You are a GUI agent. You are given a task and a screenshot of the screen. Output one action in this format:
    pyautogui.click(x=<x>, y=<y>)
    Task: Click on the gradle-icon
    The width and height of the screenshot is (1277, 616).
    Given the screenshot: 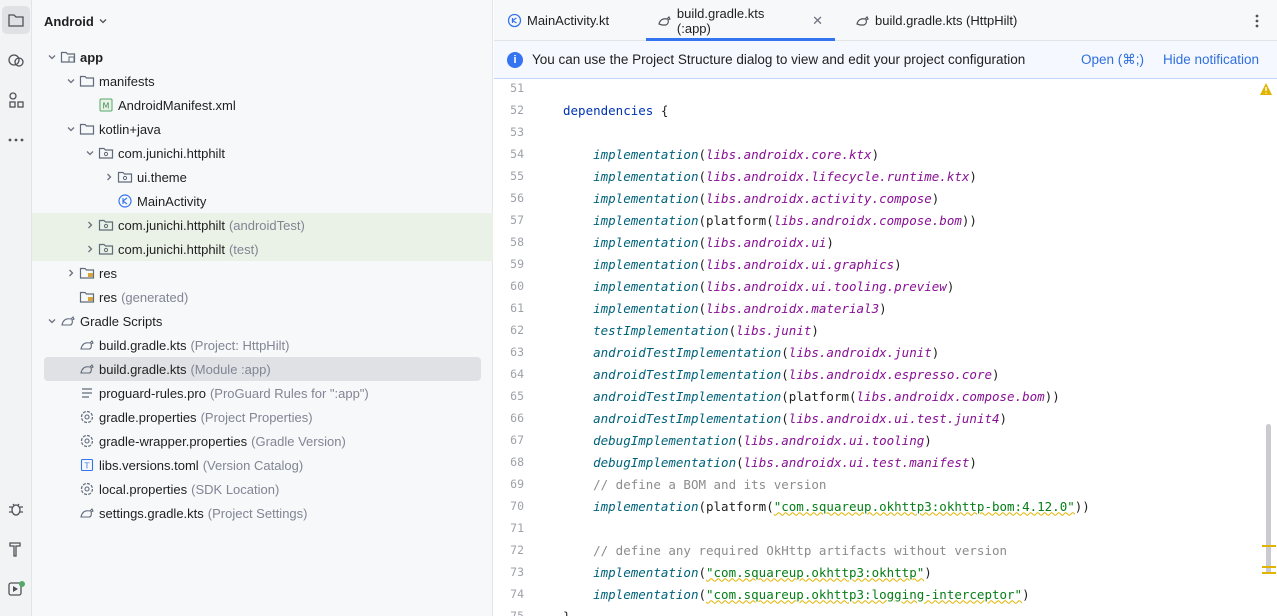 What is the action you would take?
    pyautogui.click(x=664, y=21)
    